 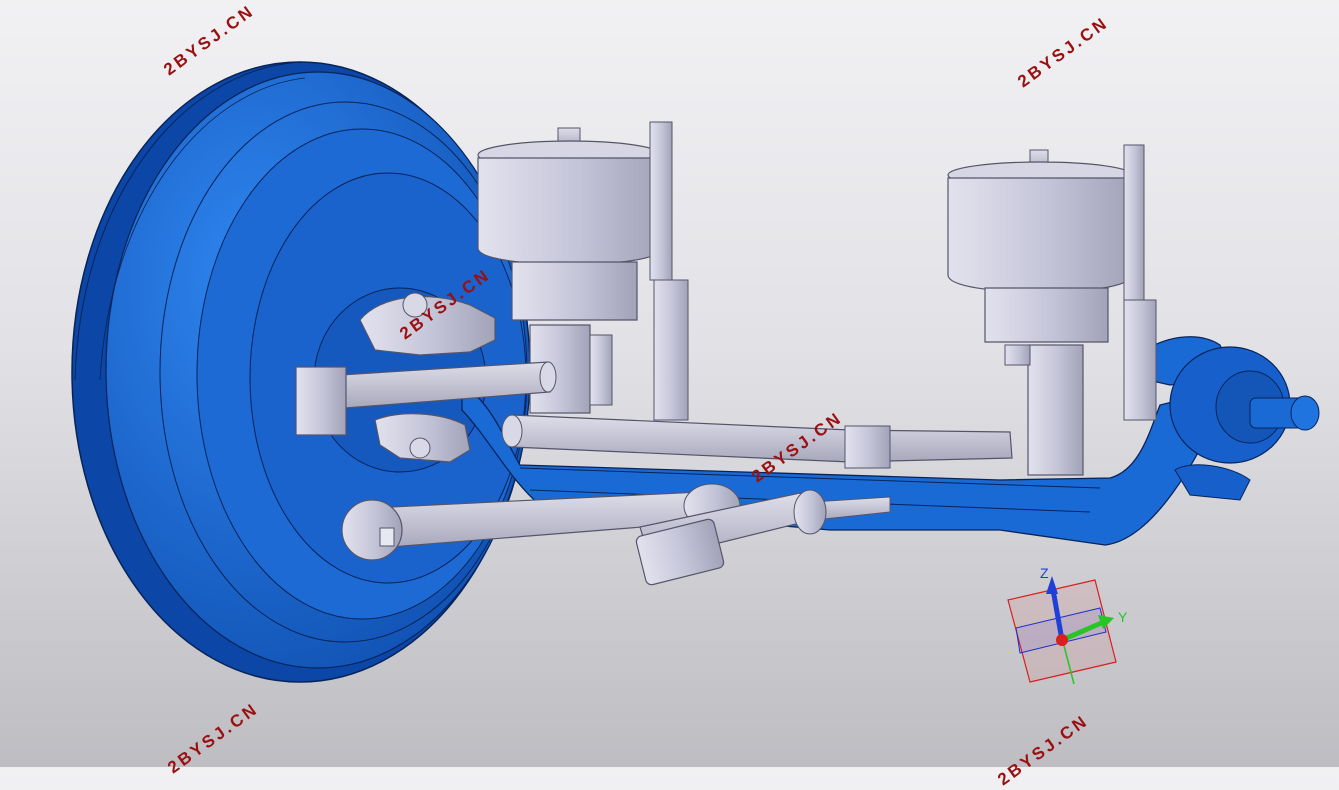 What do you see at coordinates (757, 441) in the screenshot?
I see `stabilizer-bar` at bounding box center [757, 441].